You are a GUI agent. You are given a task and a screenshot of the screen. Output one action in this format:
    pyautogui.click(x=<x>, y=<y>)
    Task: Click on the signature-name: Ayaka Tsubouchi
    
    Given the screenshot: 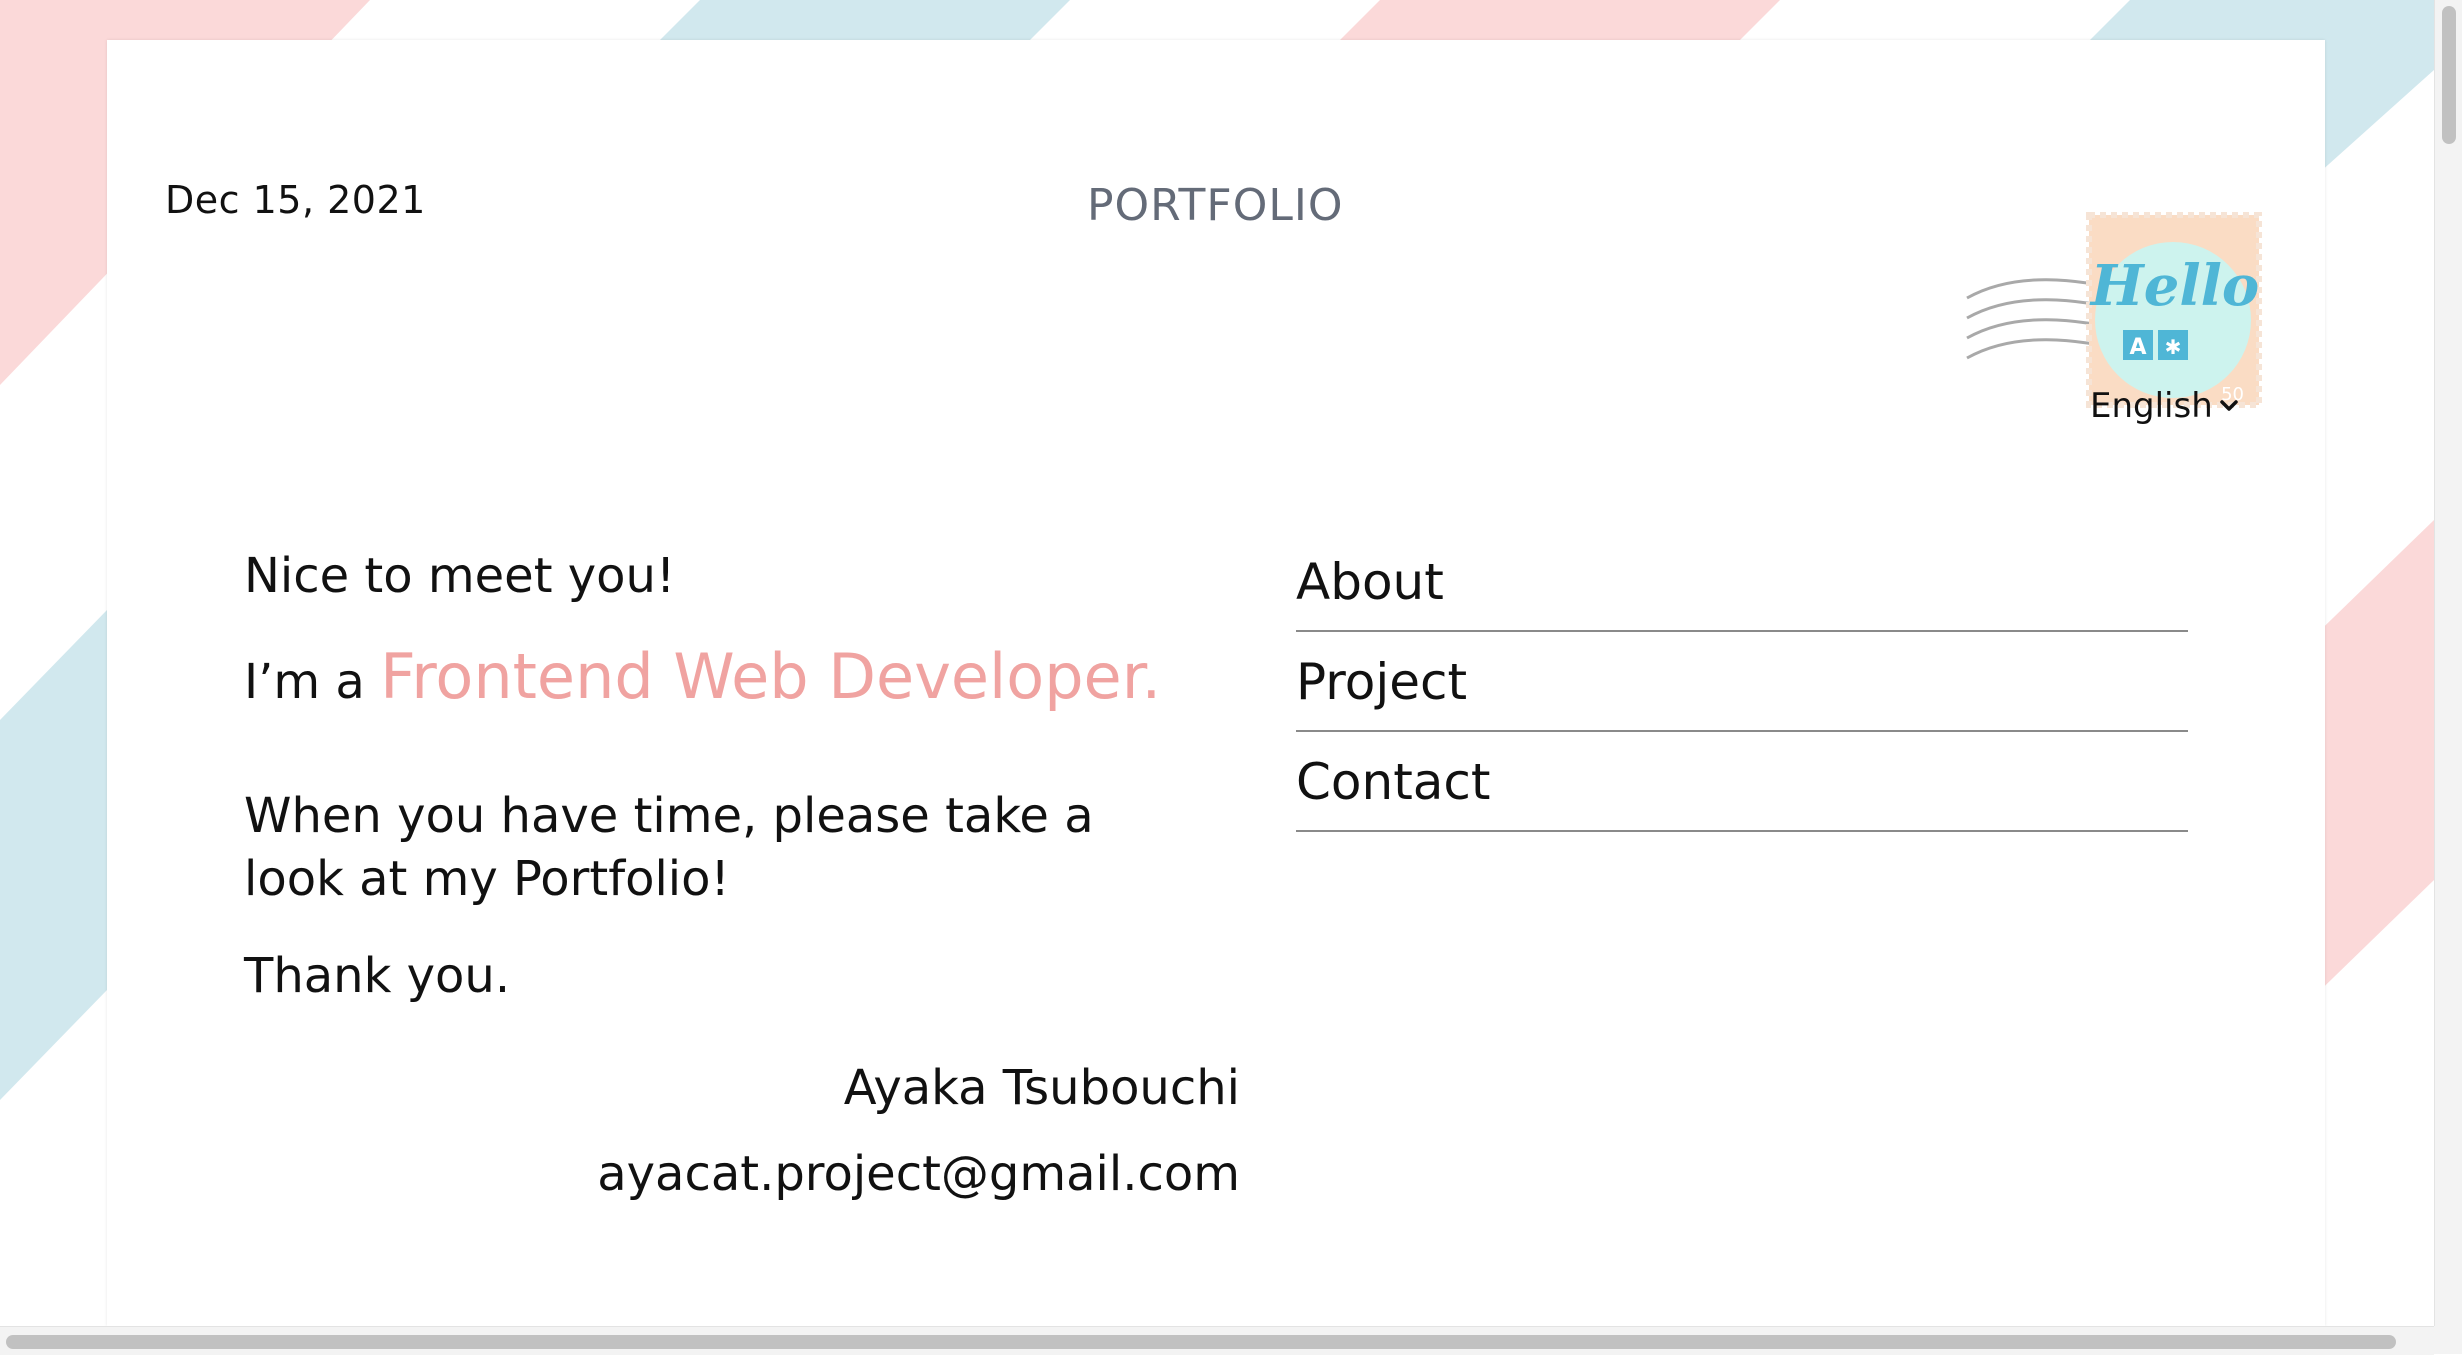 What is the action you would take?
    pyautogui.click(x=1041, y=1088)
    